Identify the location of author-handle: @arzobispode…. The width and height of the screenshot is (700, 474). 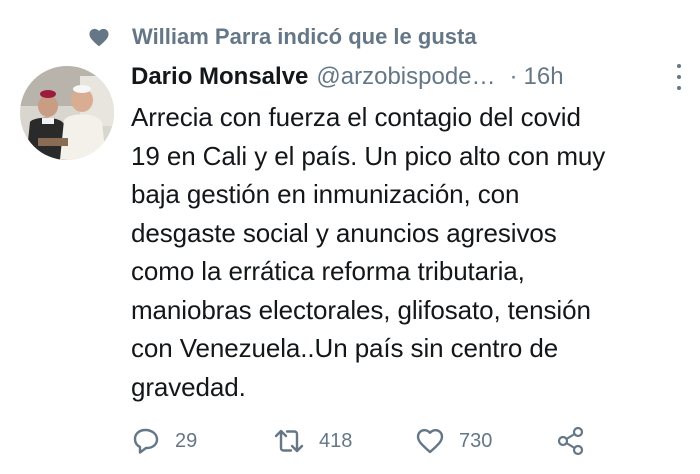
(405, 77).